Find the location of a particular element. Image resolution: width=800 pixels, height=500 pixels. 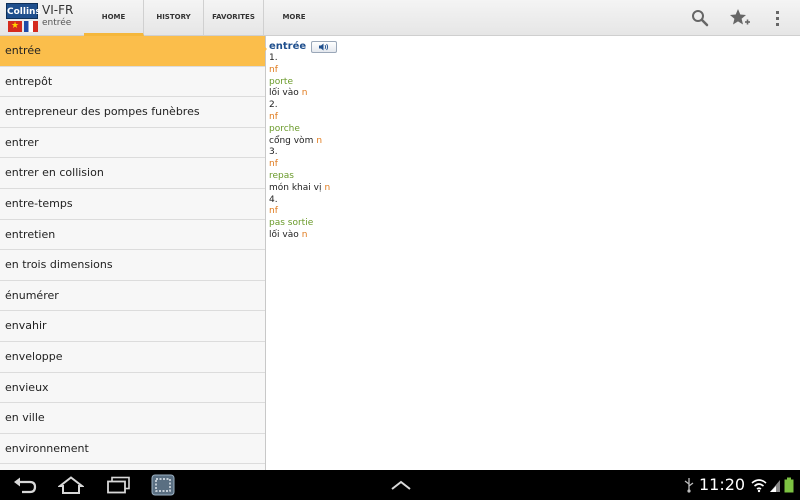

word-list-item: envahir is located at coordinates (132, 326).